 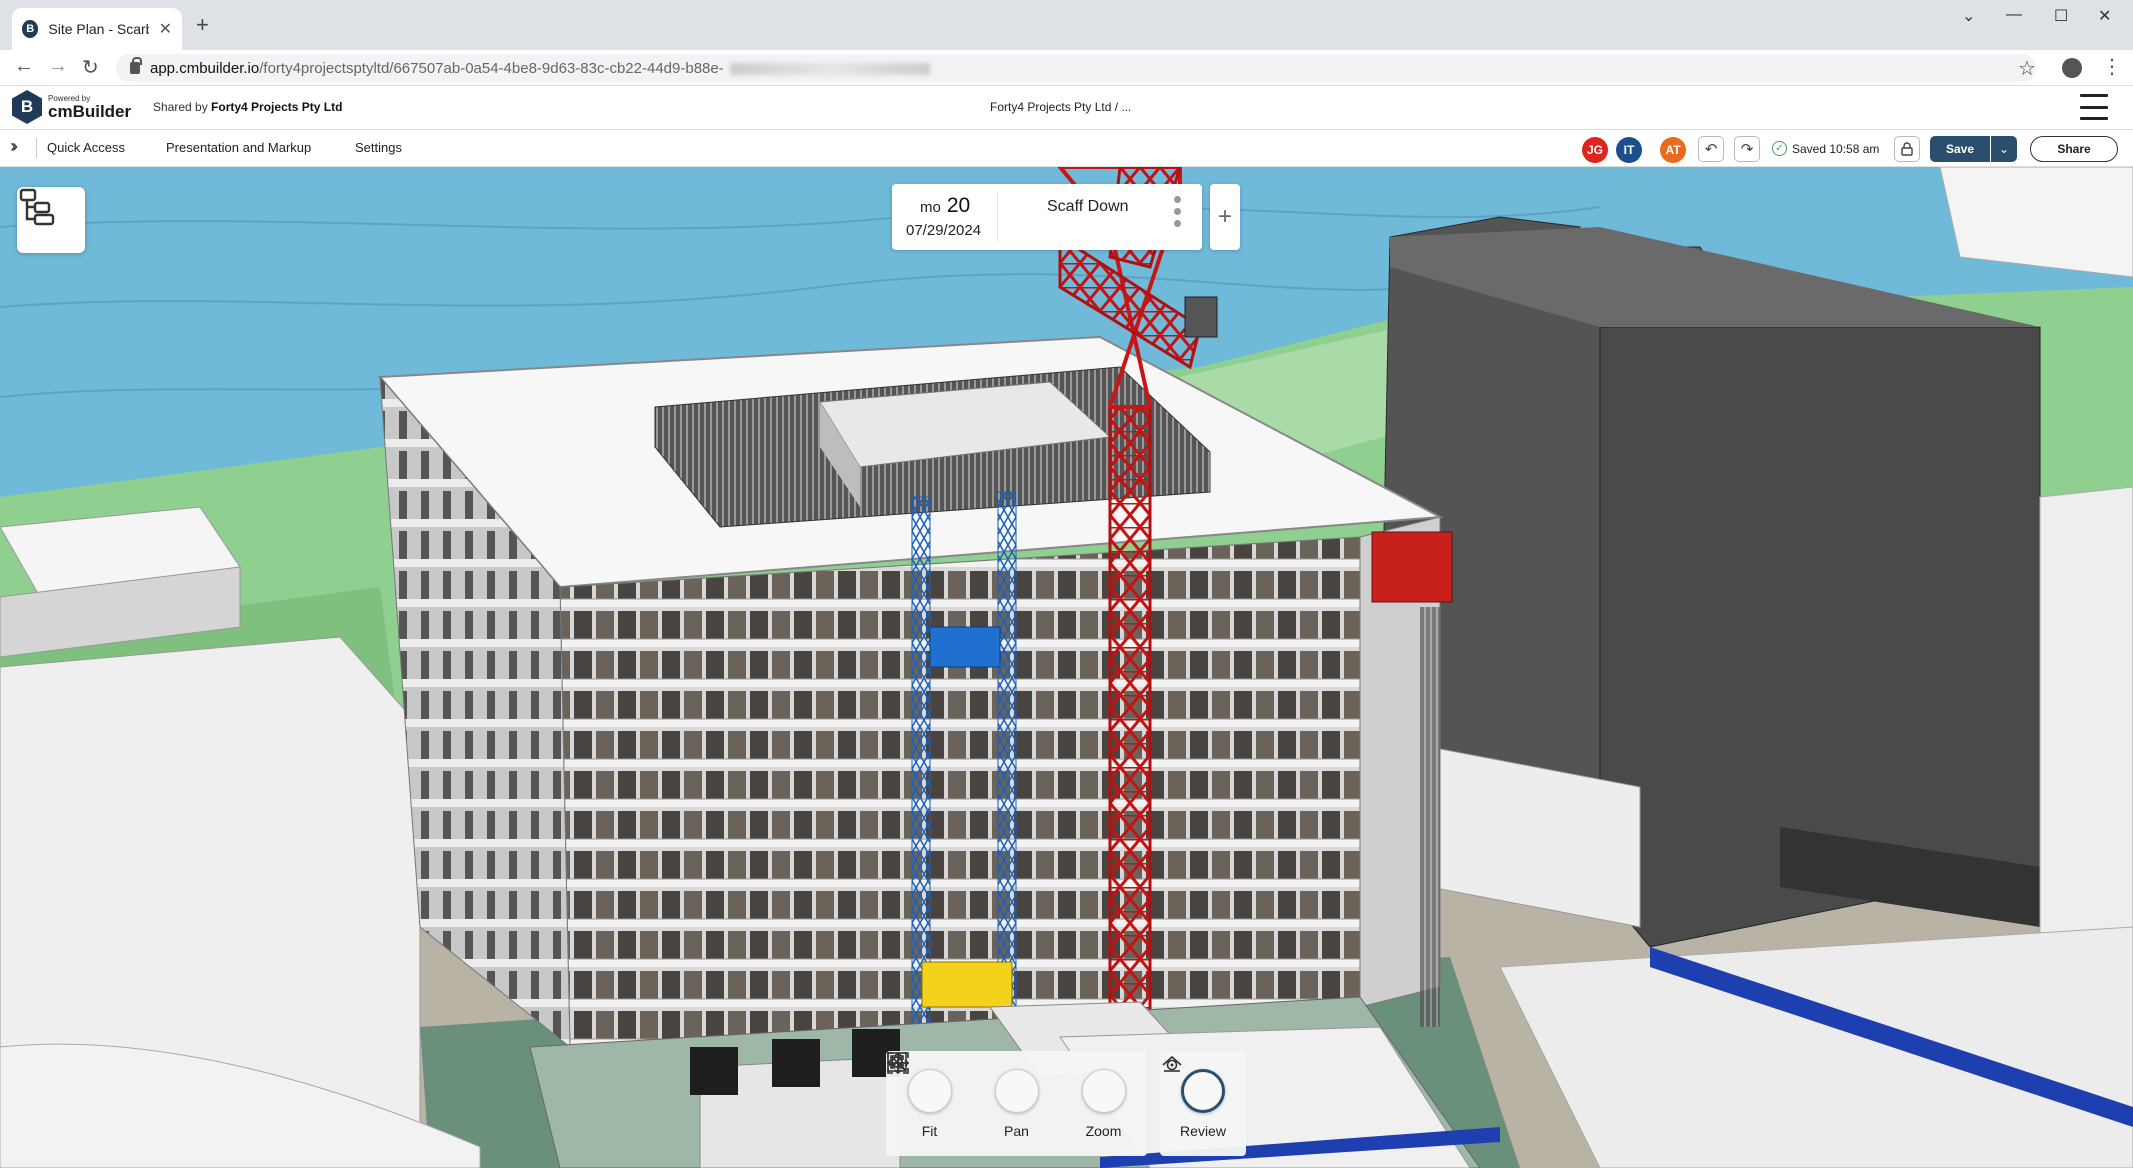 I want to click on back-arrow-icon: ←, so click(x=24, y=66).